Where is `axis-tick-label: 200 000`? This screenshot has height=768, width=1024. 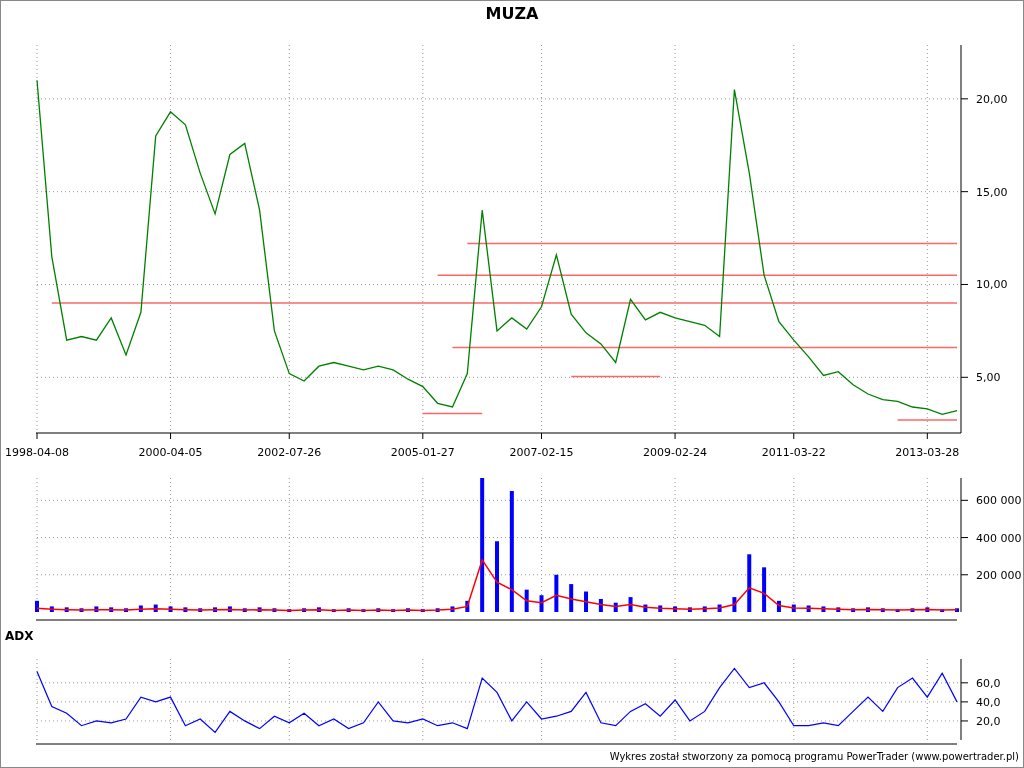
axis-tick-label: 200 000 is located at coordinates (999, 575).